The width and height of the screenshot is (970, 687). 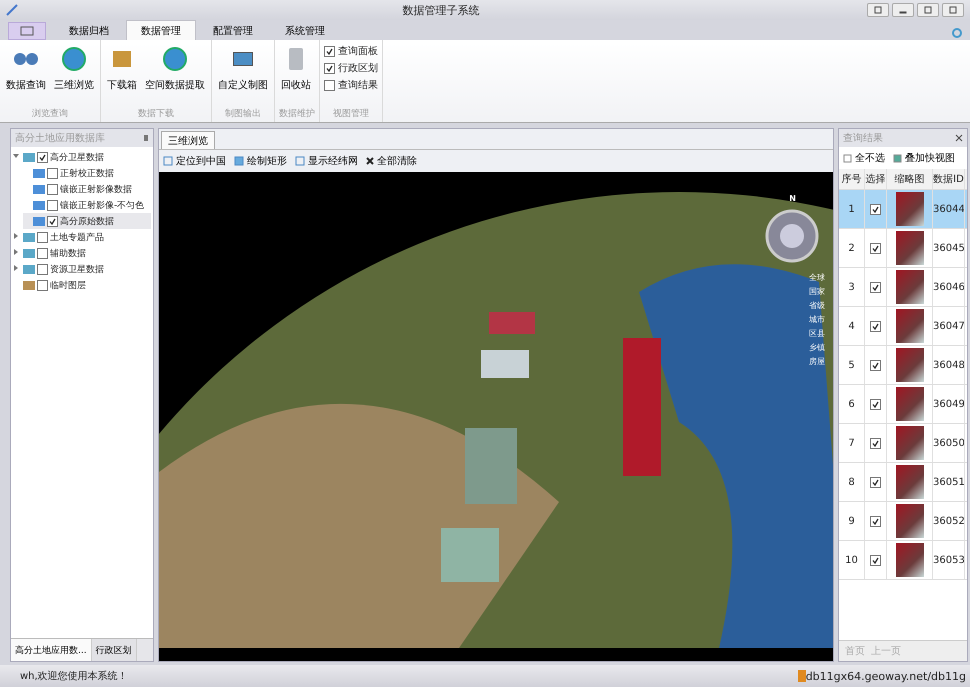 I want to click on checkbox-label: 查询面板, so click(x=358, y=51).